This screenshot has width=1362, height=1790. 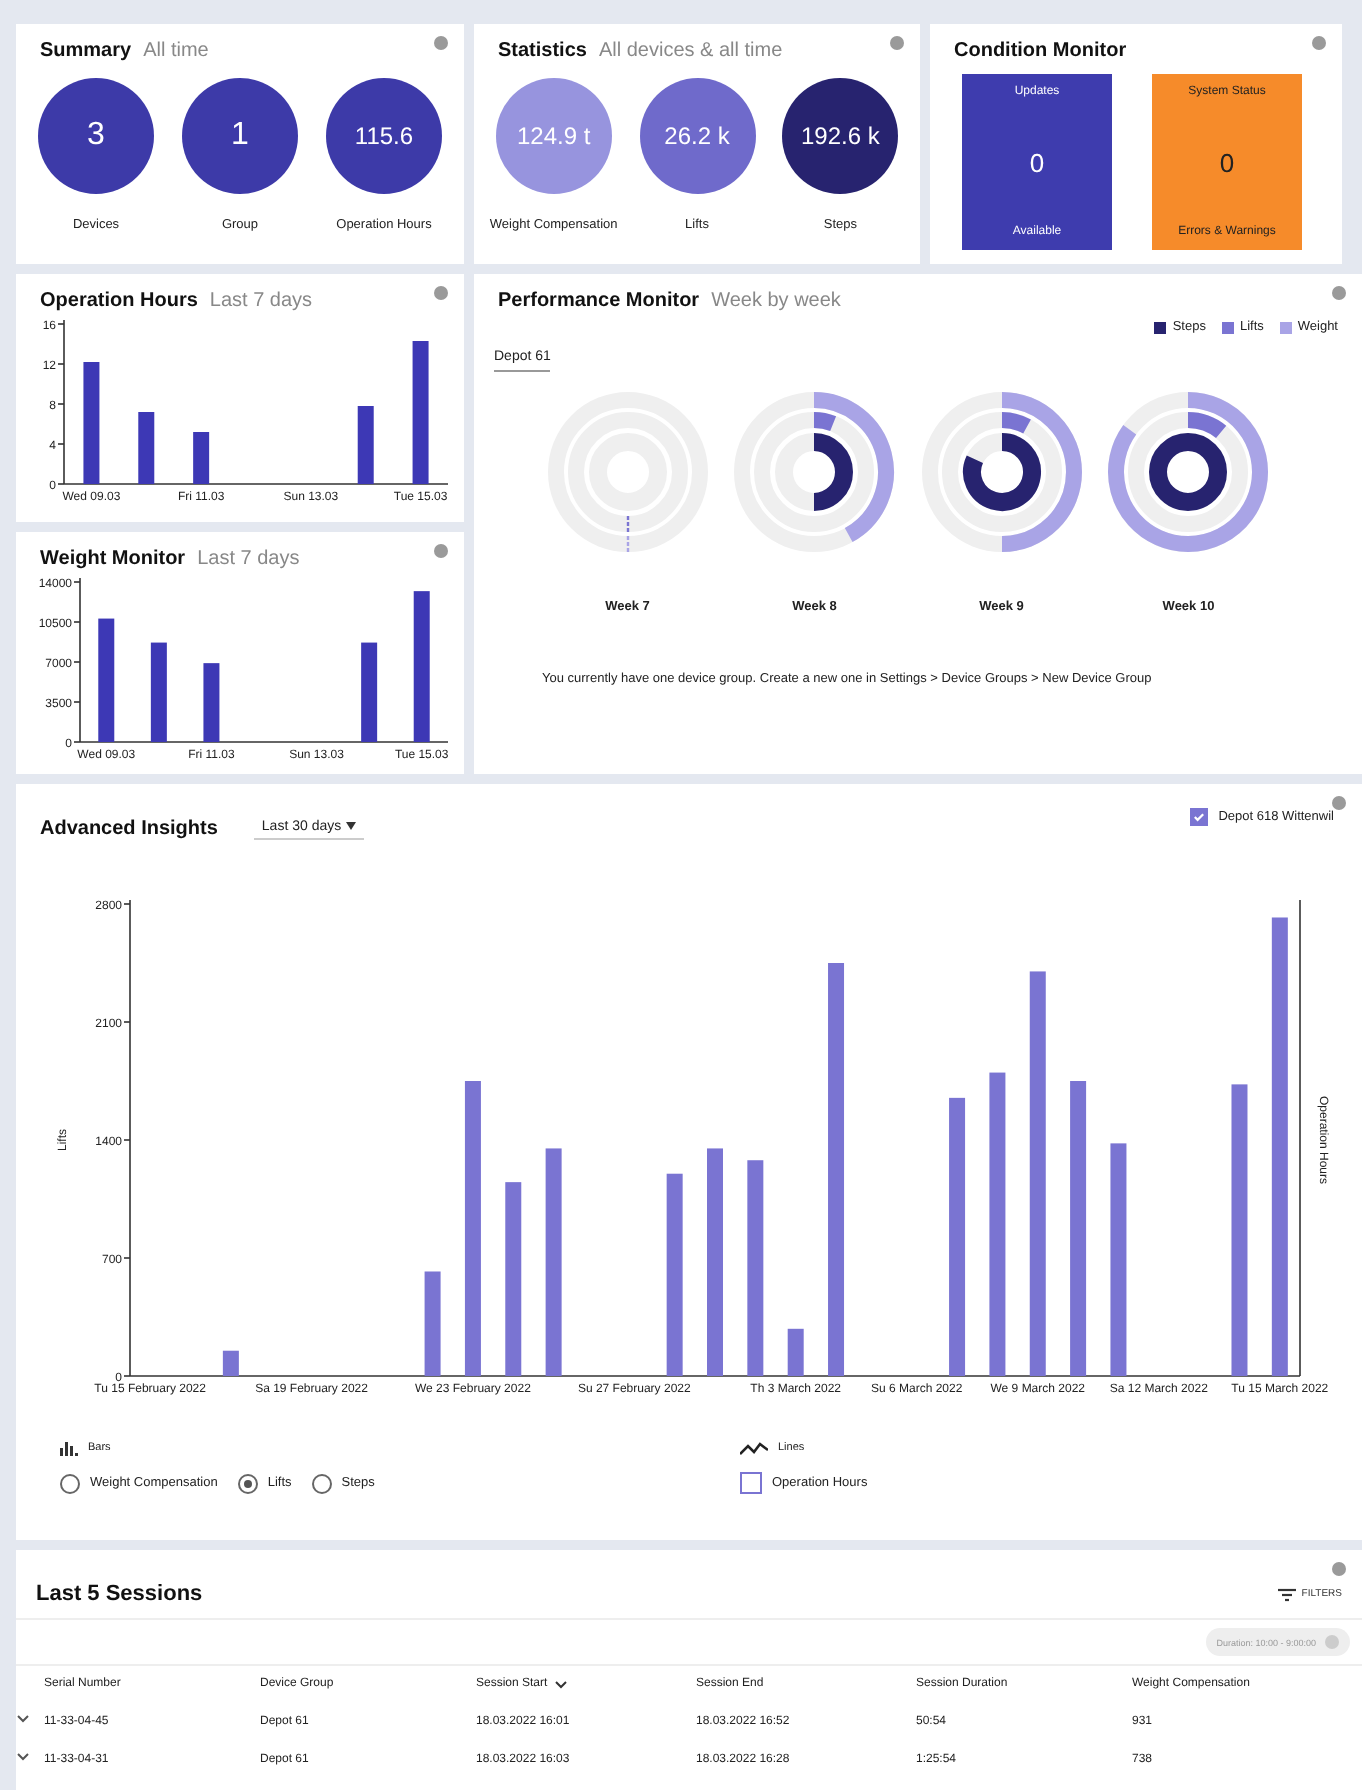 I want to click on bar-chart-icon, so click(x=69, y=1448).